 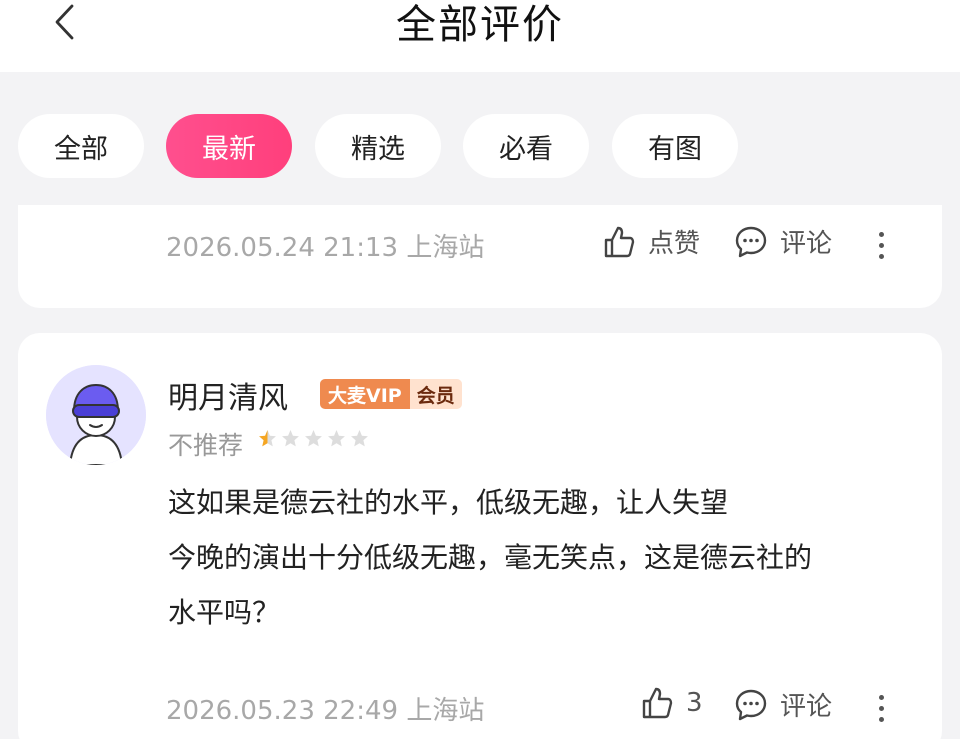 I want to click on page-title: 全部评价, so click(x=480, y=25).